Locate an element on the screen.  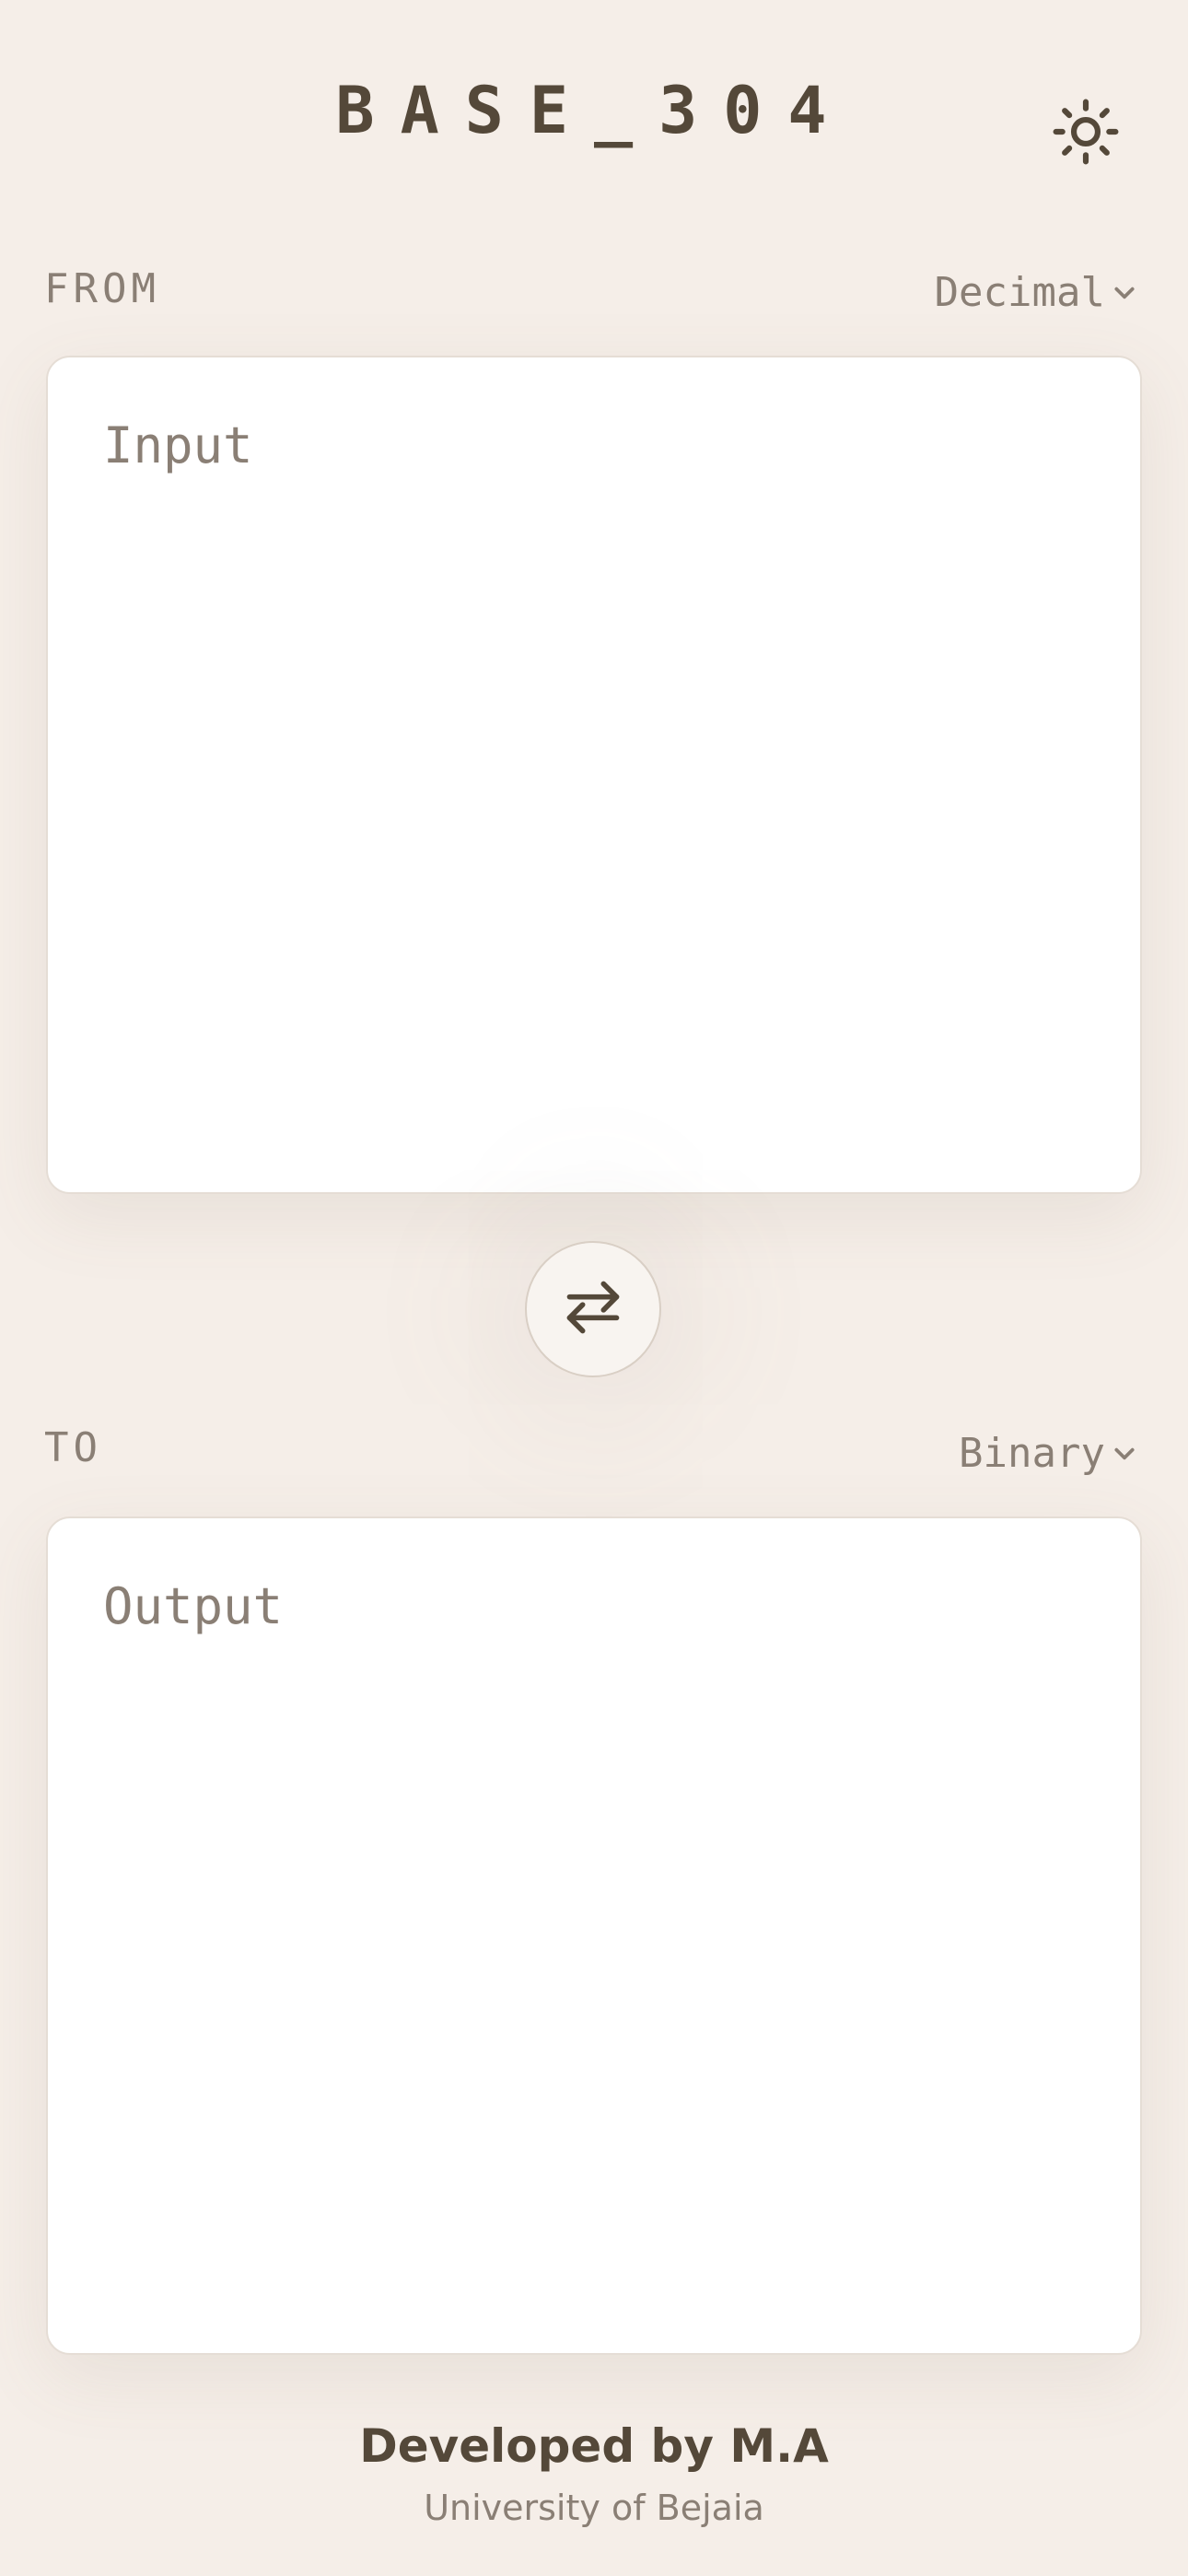
sun-icon is located at coordinates (1086, 134).